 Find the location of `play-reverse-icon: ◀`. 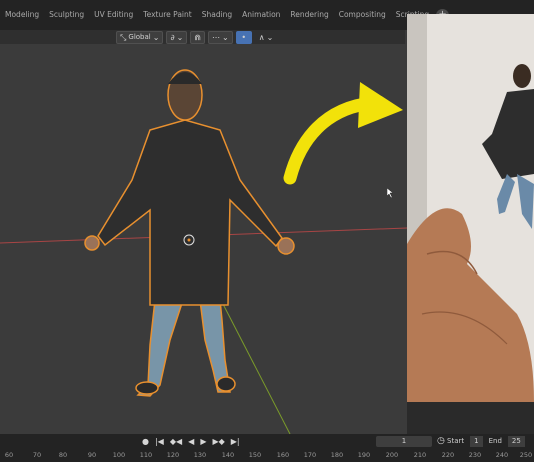

play-reverse-icon: ◀ is located at coordinates (191, 442).